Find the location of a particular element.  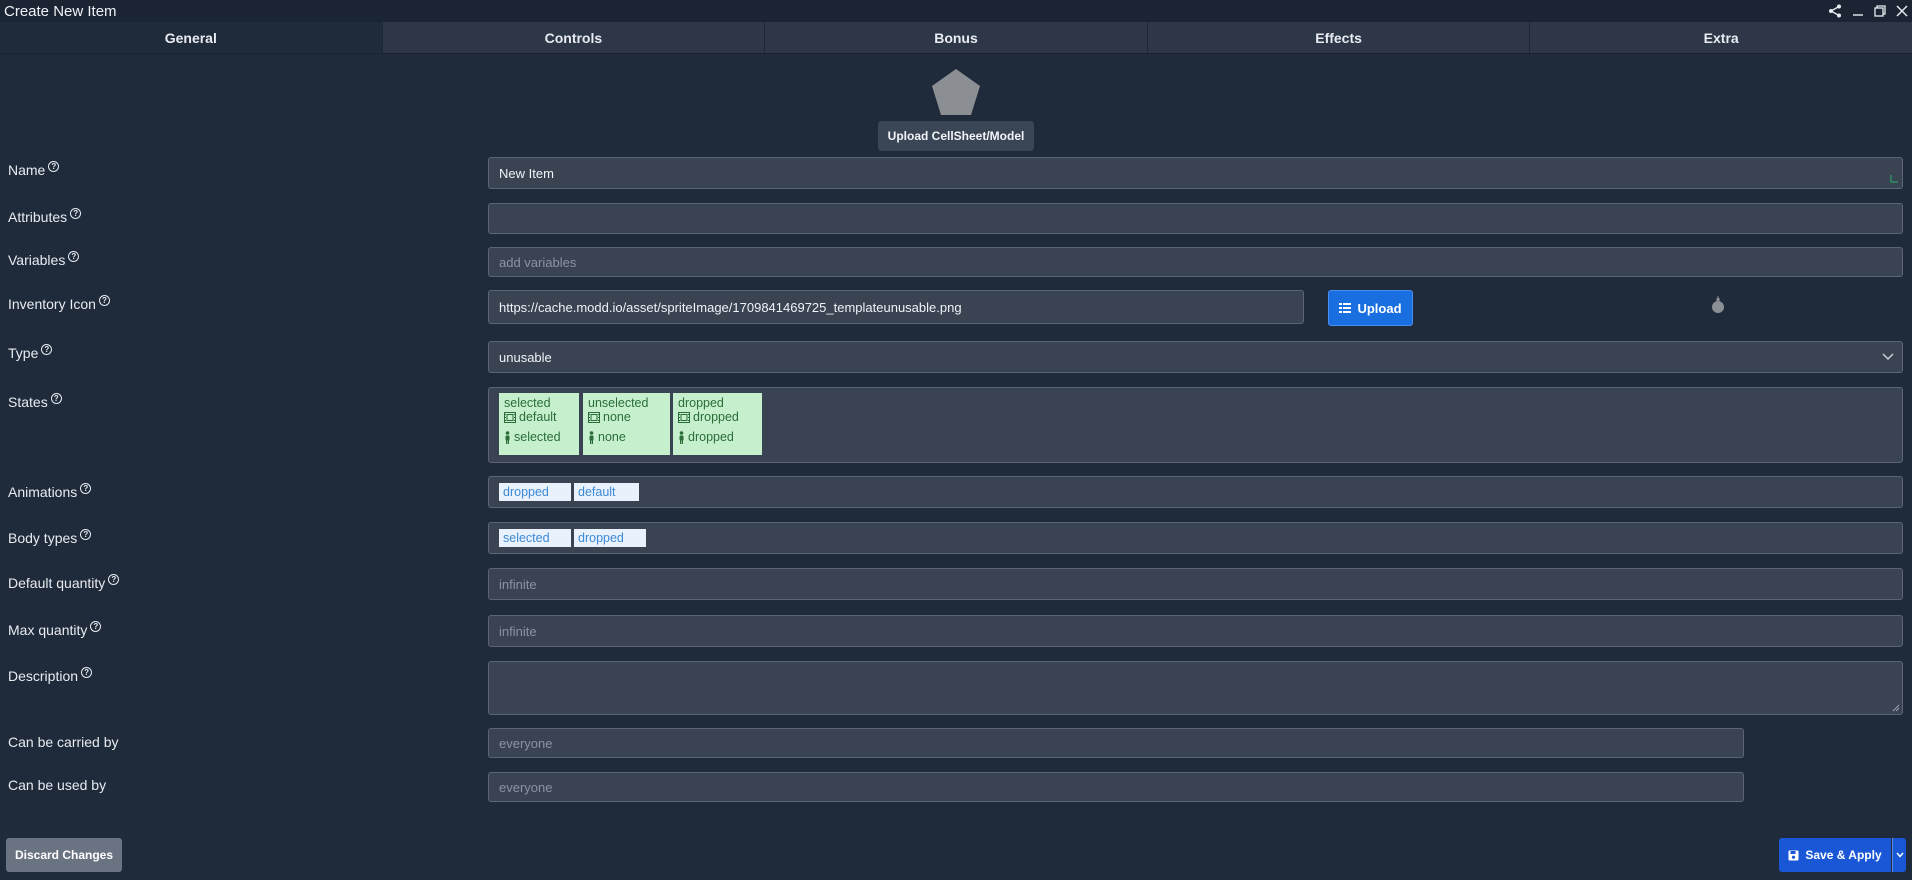

body-type-tag: dropped is located at coordinates (610, 538).